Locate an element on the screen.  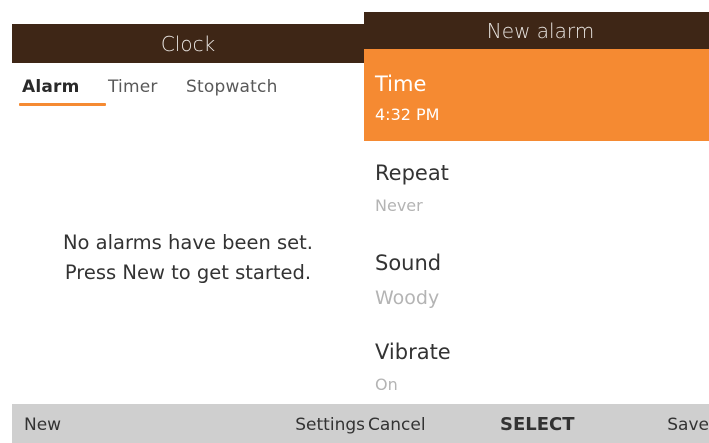
repeat-value: Never is located at coordinates (399, 205).